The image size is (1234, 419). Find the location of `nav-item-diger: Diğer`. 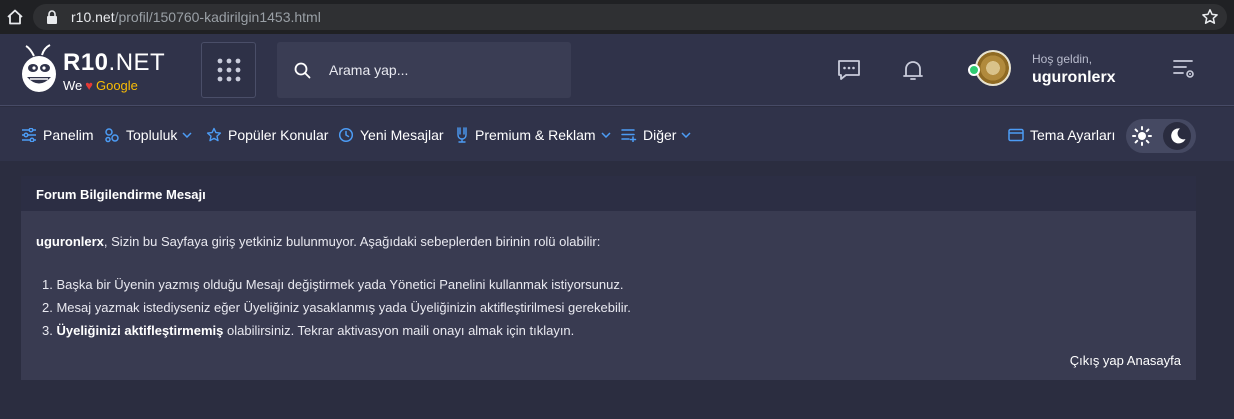

nav-item-diger: Diğer is located at coordinates (656, 135).